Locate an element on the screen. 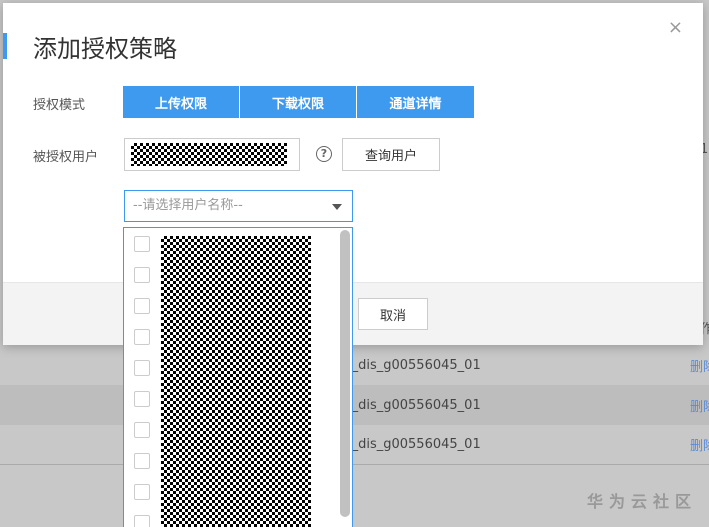 The width and height of the screenshot is (709, 527). select-placeholder: --请选择用户名称-- is located at coordinates (188, 205).